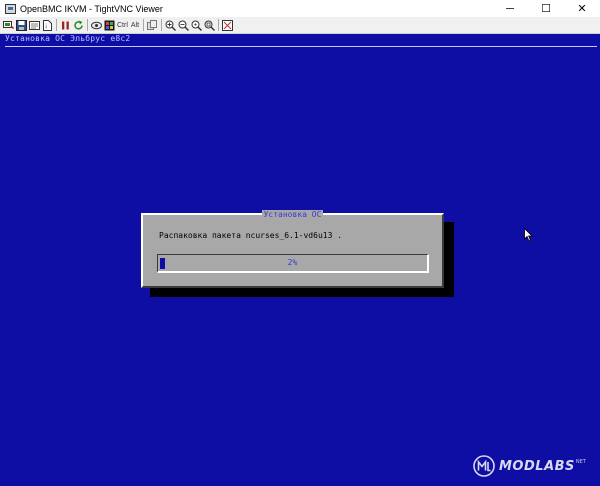 Image resolution: width=600 pixels, height=486 pixels. I want to click on connection-info-icon: i, so click(47, 25).